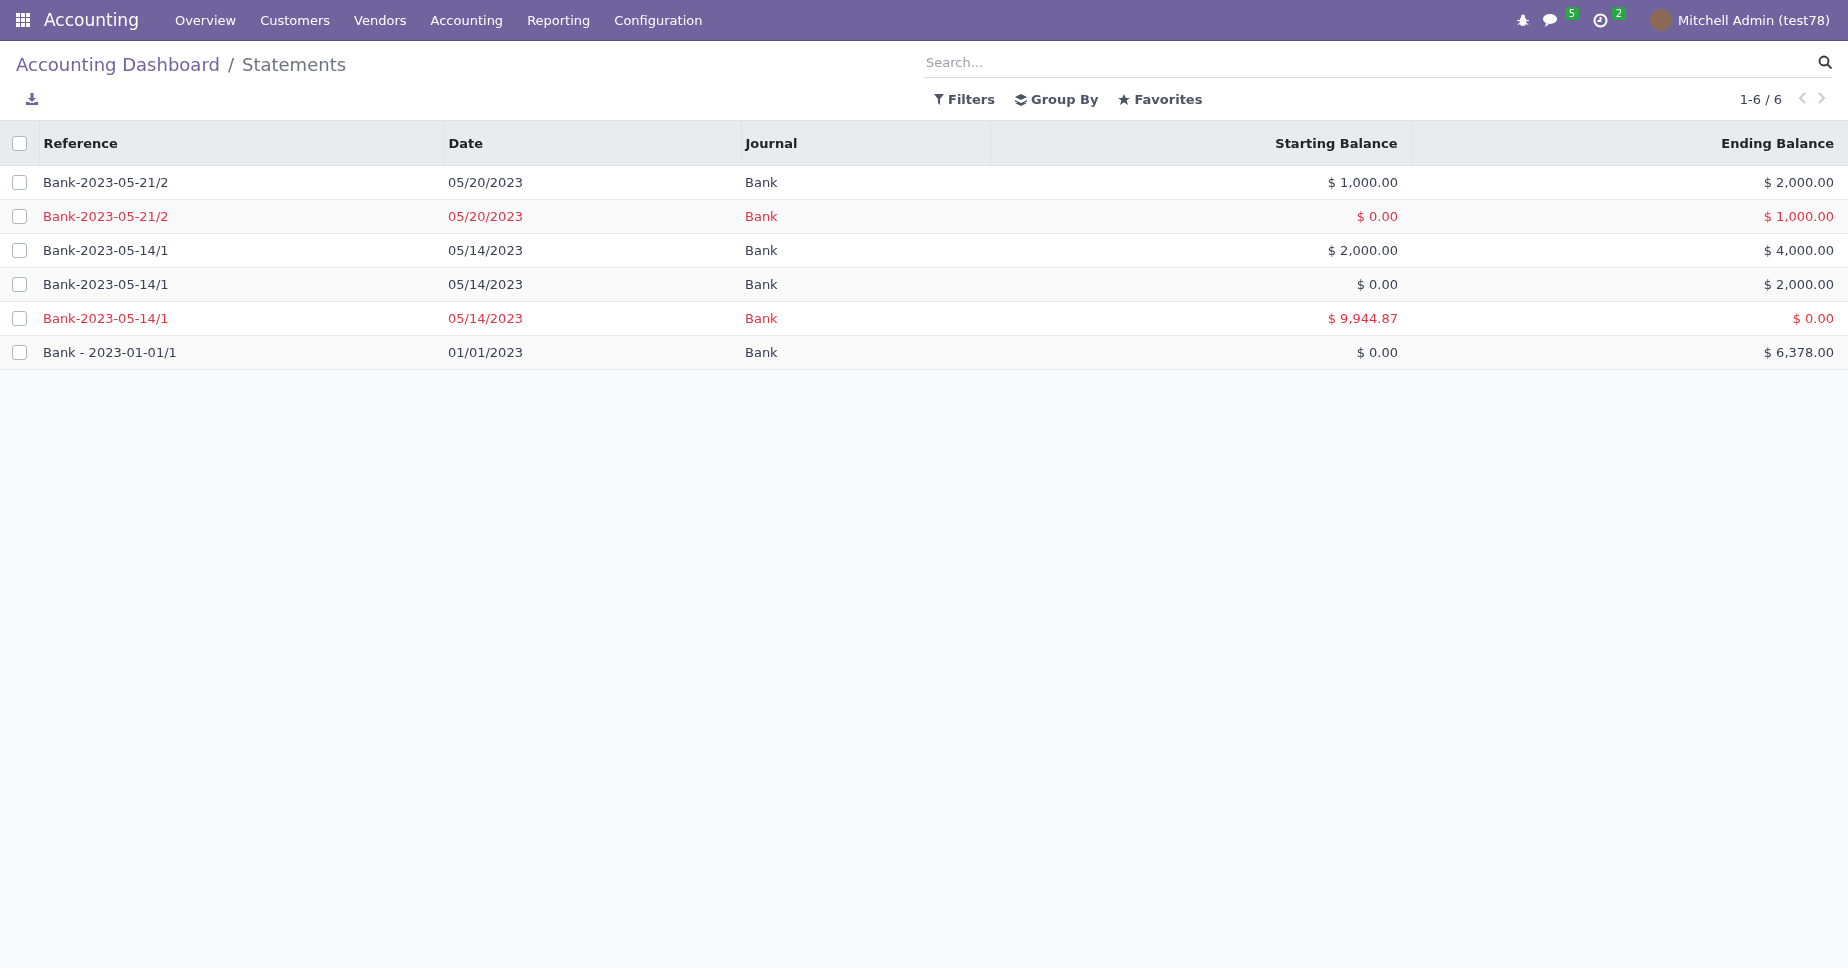  I want to click on column-header: Ending Balance, so click(1630, 143).